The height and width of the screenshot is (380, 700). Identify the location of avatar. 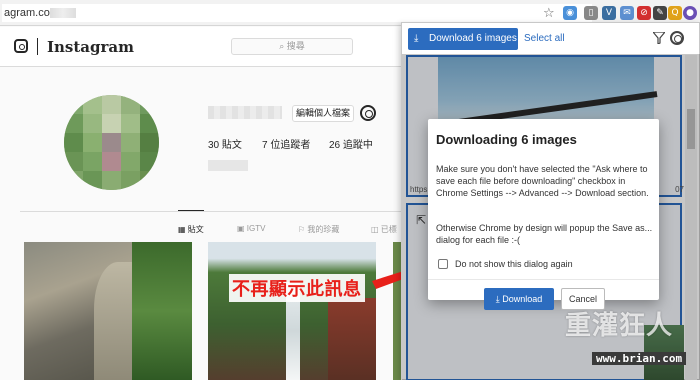
(111, 142).